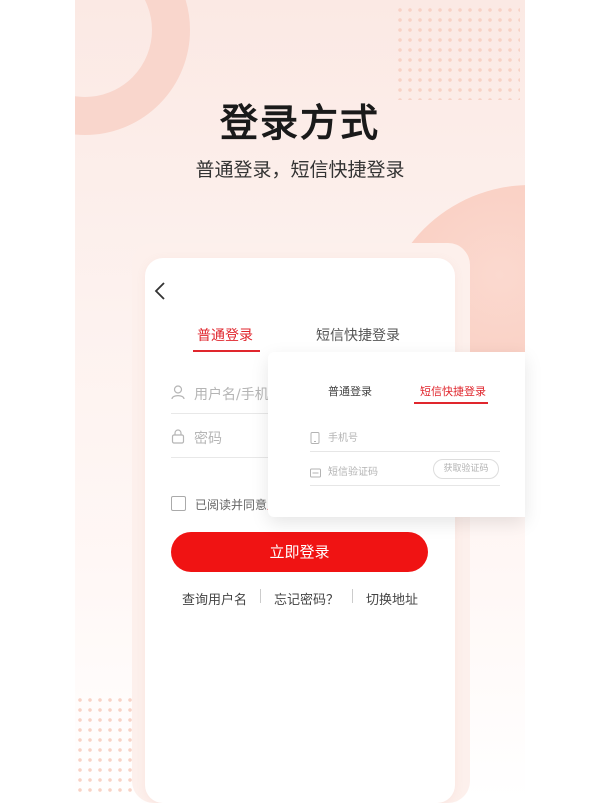  Describe the element at coordinates (392, 598) in the screenshot. I see `switch-address-link: 切换地址` at that location.